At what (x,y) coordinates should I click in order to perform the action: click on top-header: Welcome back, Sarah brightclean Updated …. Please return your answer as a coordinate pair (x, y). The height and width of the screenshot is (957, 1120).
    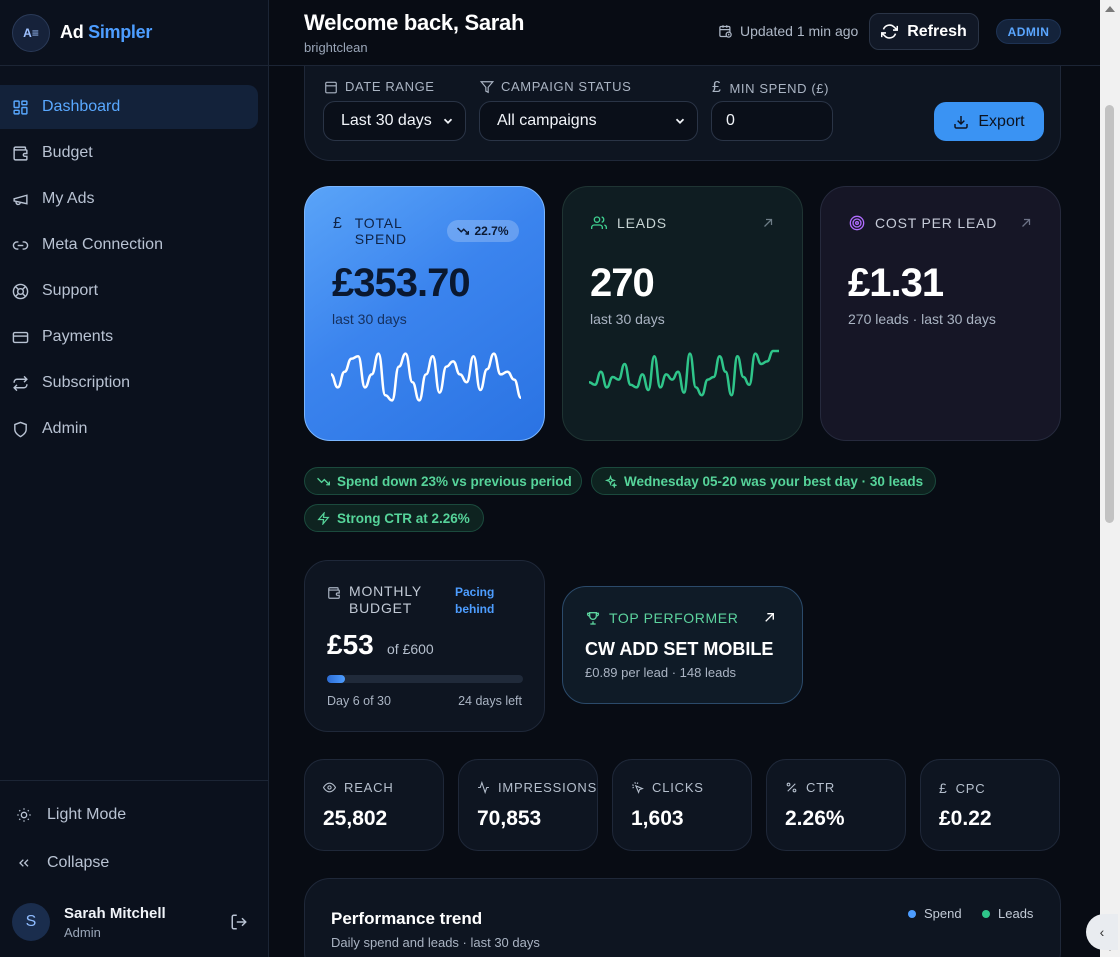
    Looking at the image, I should click on (684, 33).